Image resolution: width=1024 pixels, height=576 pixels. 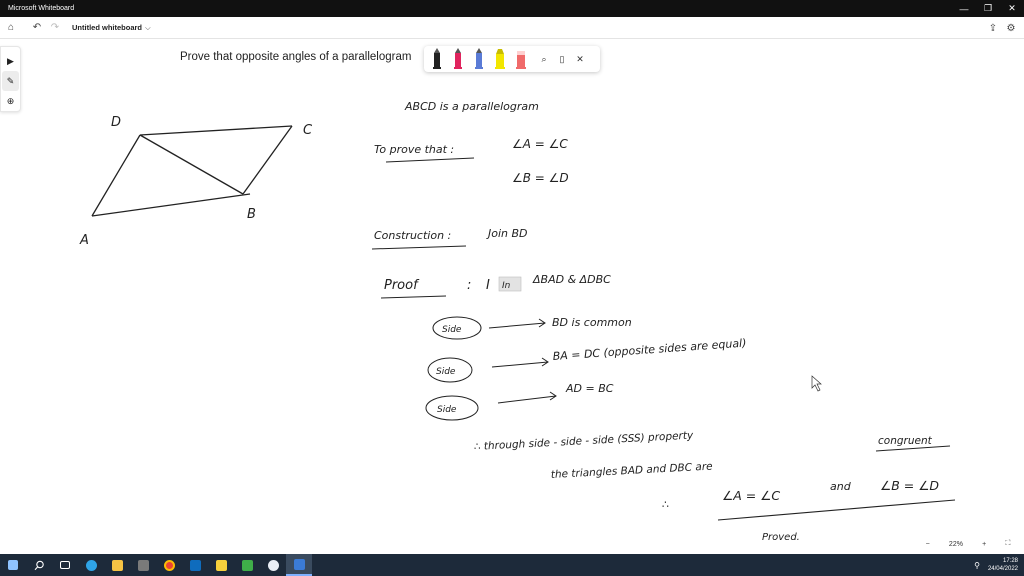 I want to click on ink-therefore-1b: the triangles BAD and DBC are, so click(x=632, y=471).